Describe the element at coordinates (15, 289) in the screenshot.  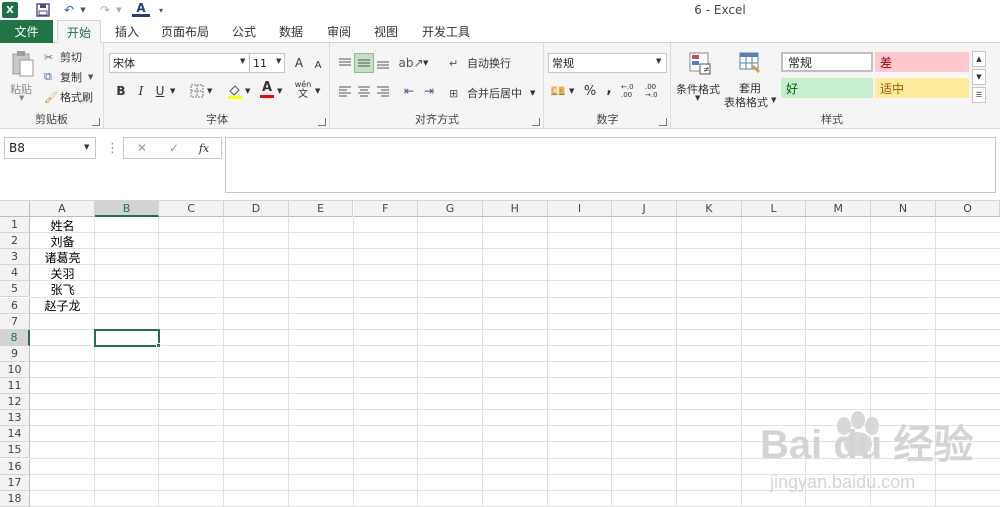
I see `row-header-5: 5` at that location.